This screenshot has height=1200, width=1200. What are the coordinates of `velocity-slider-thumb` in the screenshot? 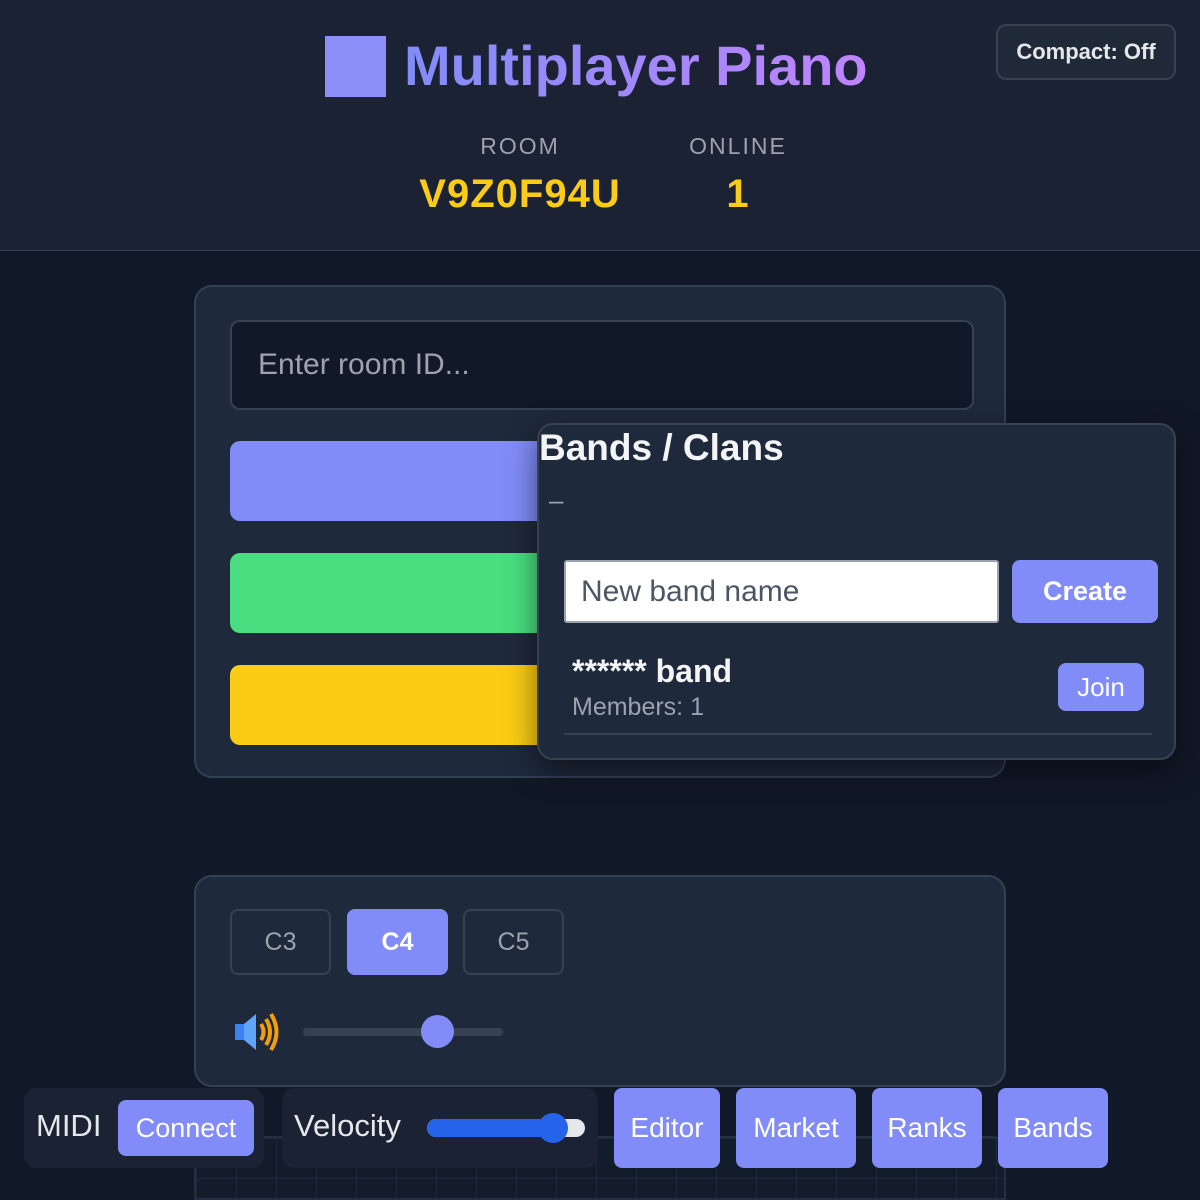 It's located at (553, 1128).